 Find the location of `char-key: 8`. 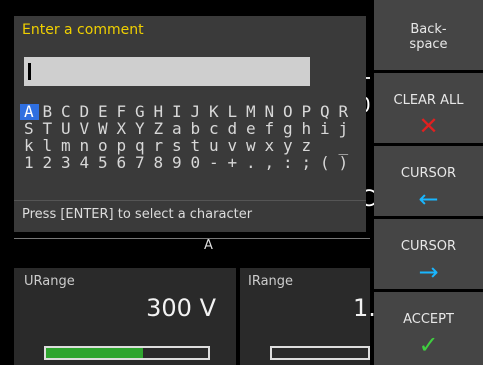

char-key: 8 is located at coordinates (159, 163).